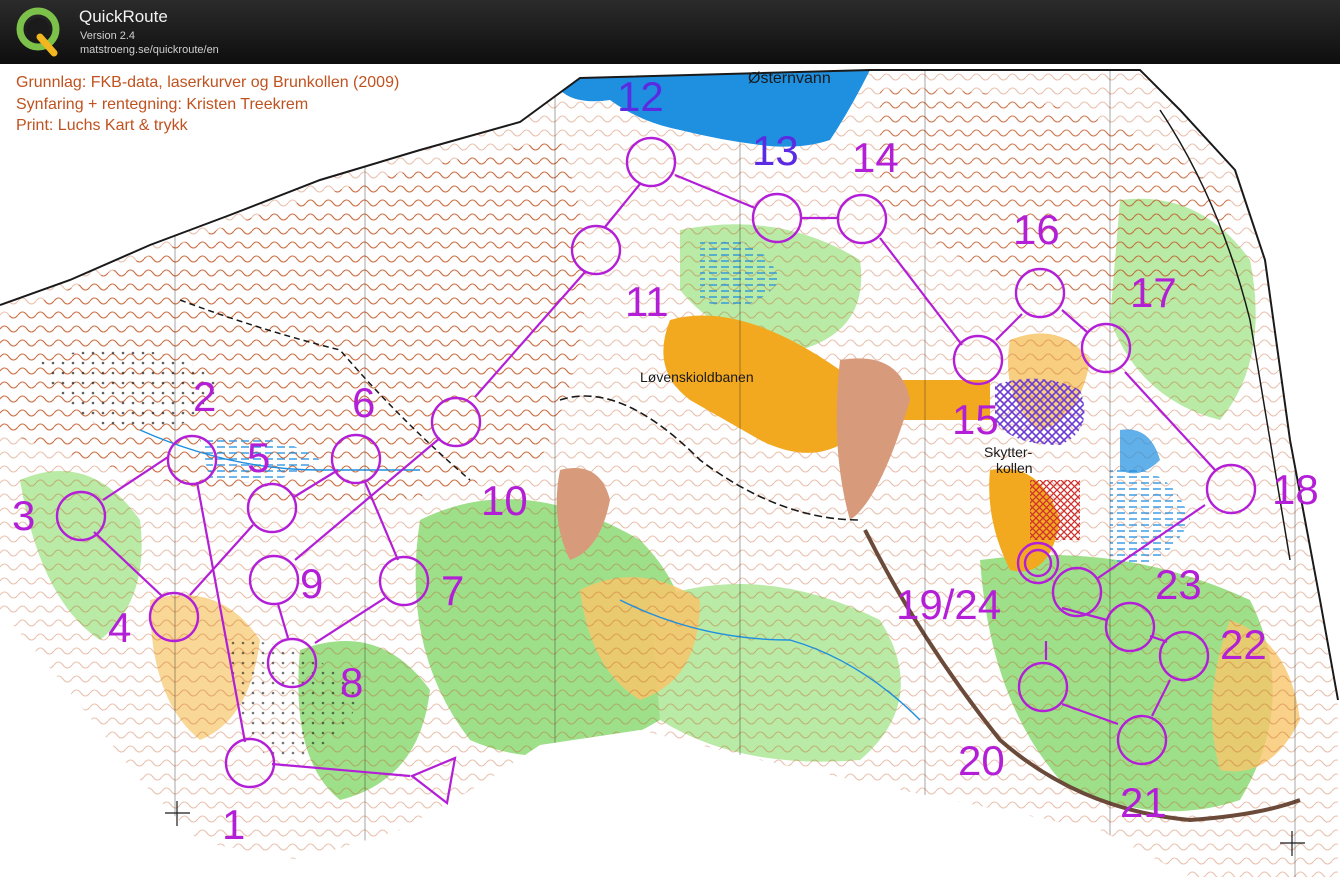 Image resolution: width=1340 pixels, height=877 pixels. Describe the element at coordinates (259, 457) in the screenshot. I see `control-number-5: 5` at that location.